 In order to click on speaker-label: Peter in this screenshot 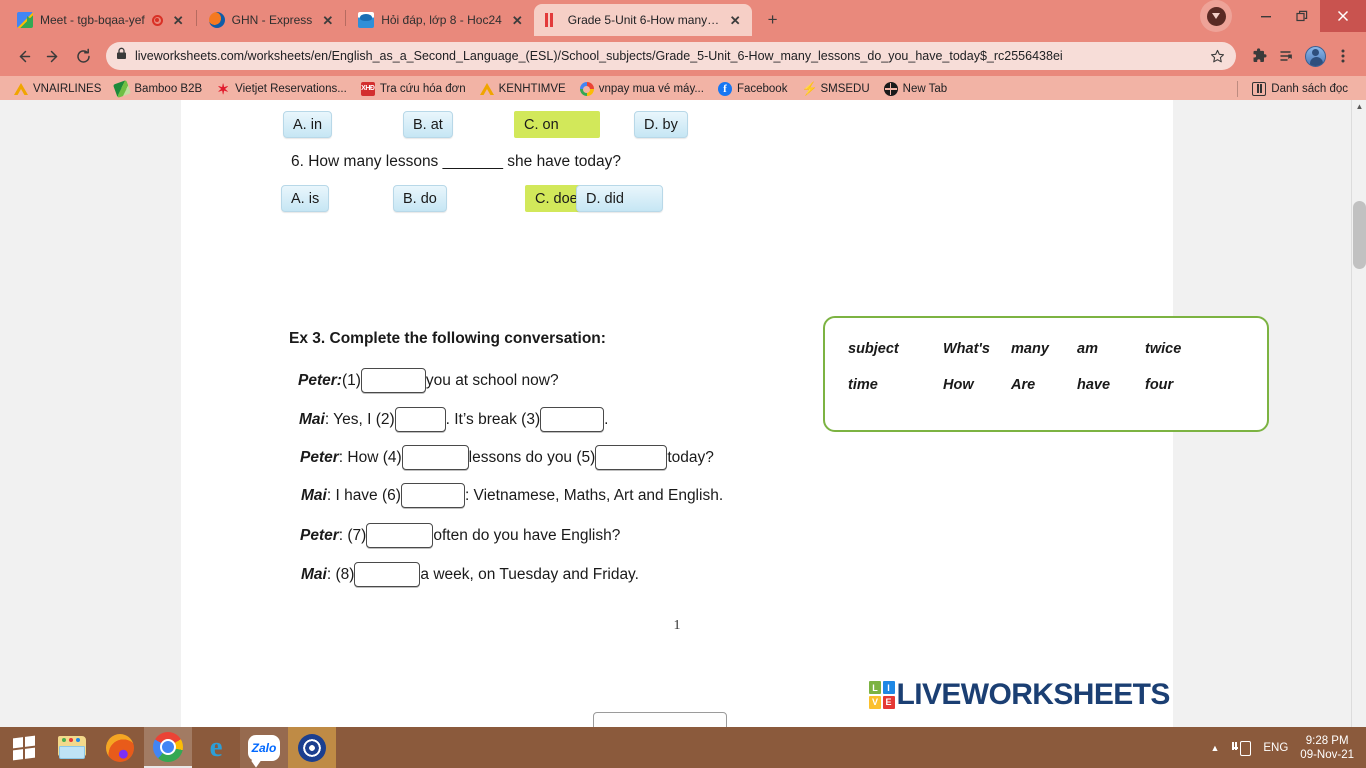, I will do `click(319, 457)`.